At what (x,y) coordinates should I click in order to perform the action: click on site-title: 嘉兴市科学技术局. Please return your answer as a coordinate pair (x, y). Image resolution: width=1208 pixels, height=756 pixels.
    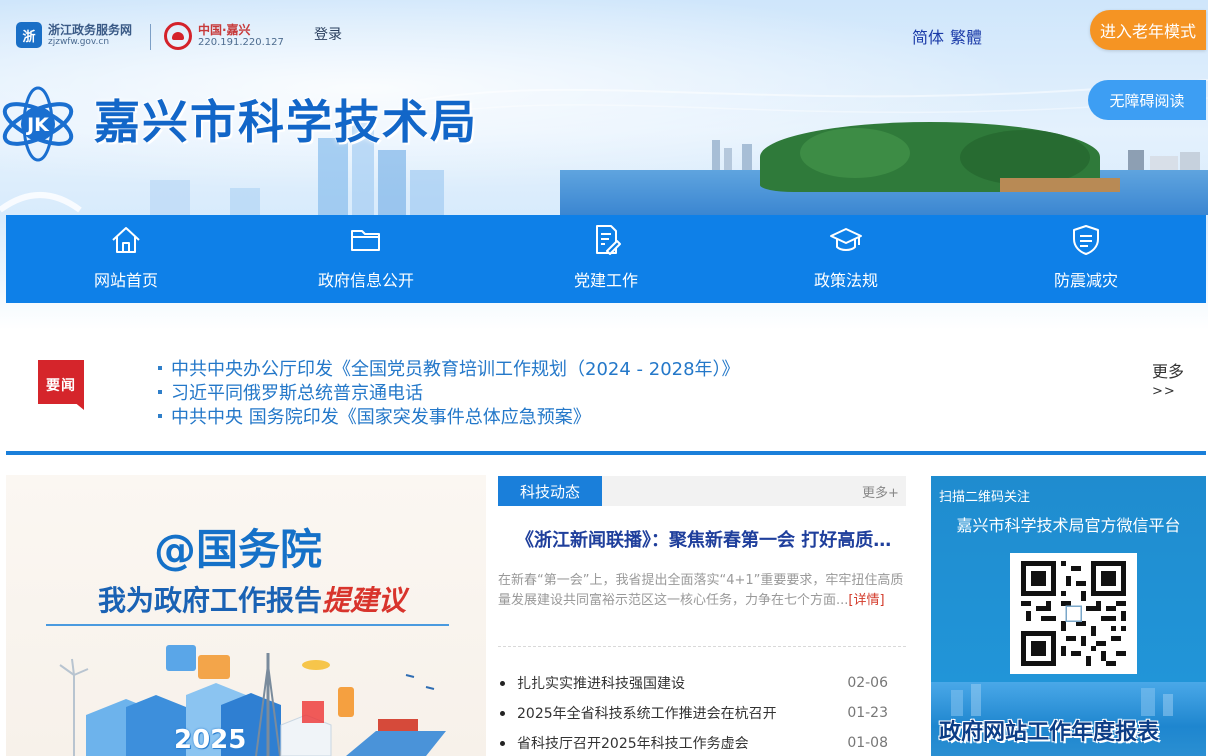
    Looking at the image, I should click on (286, 122).